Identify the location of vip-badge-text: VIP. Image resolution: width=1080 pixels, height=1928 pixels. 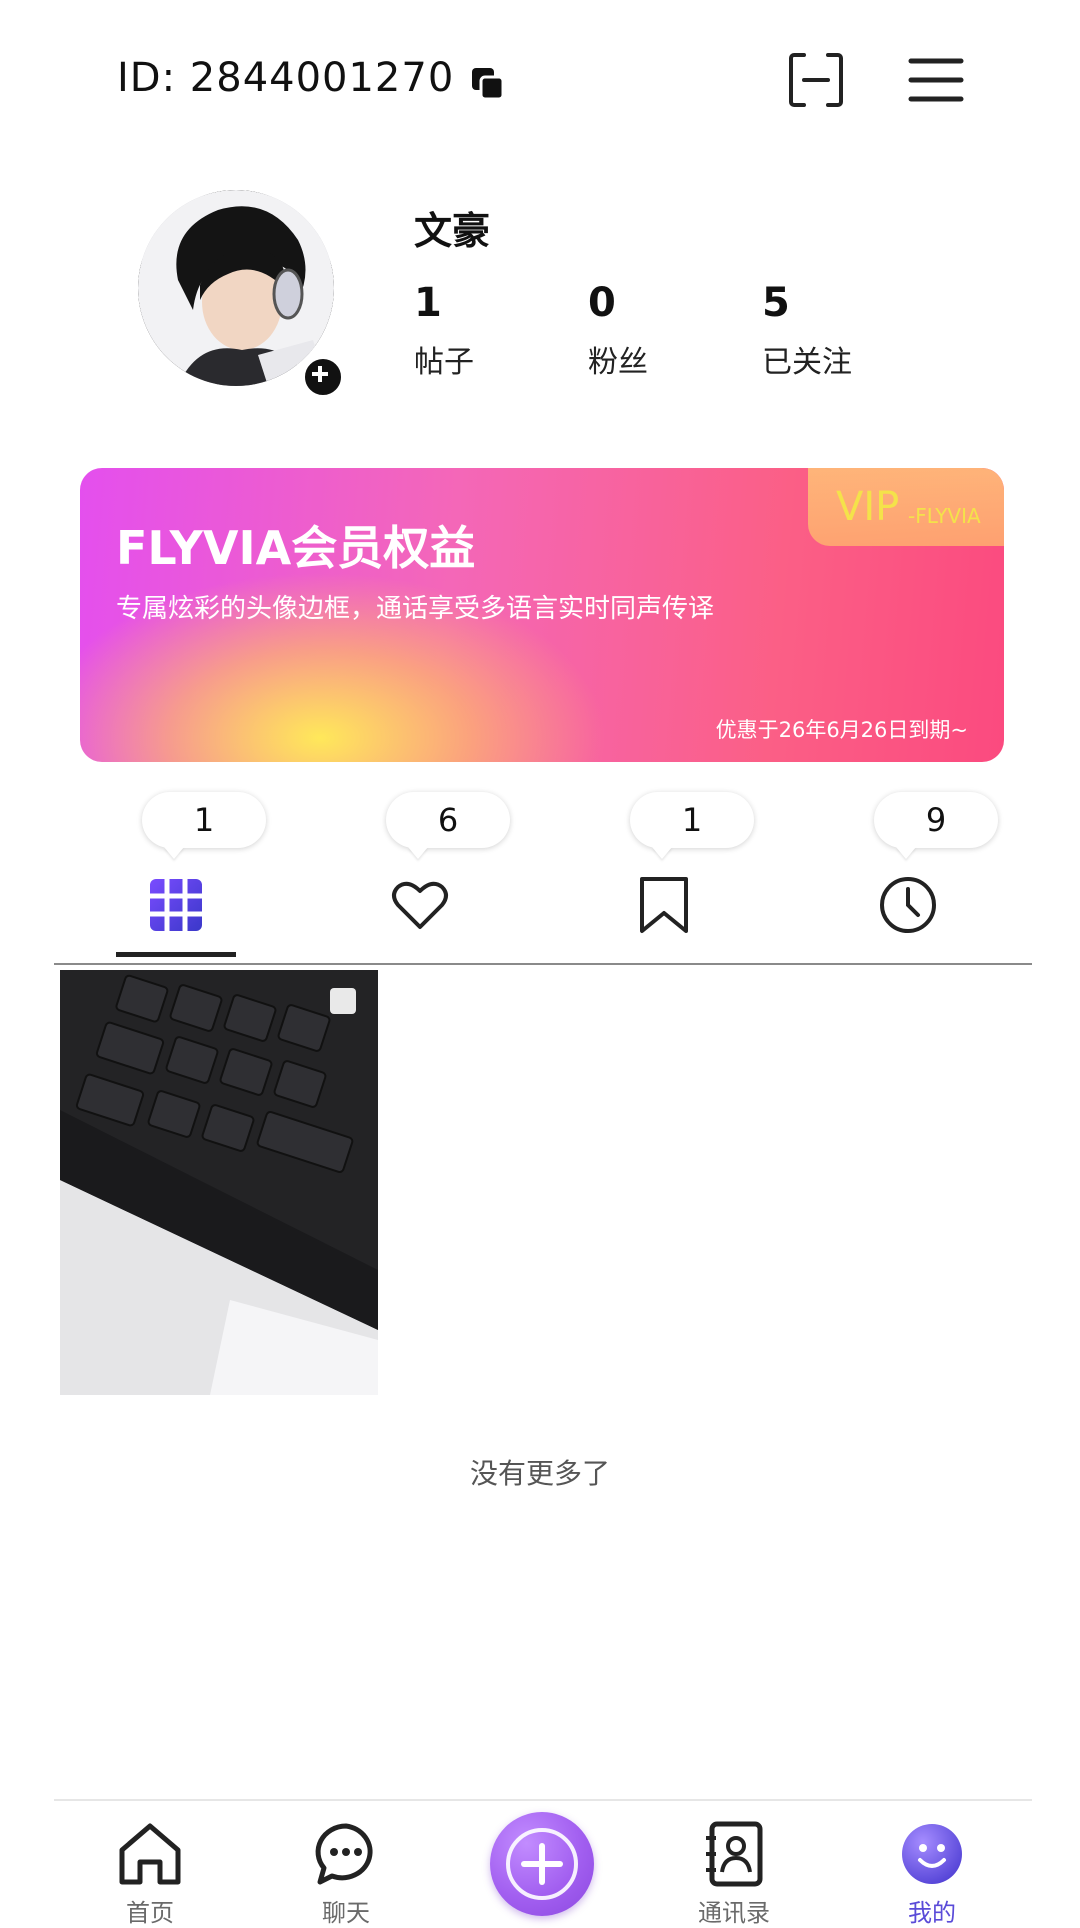
(868, 507).